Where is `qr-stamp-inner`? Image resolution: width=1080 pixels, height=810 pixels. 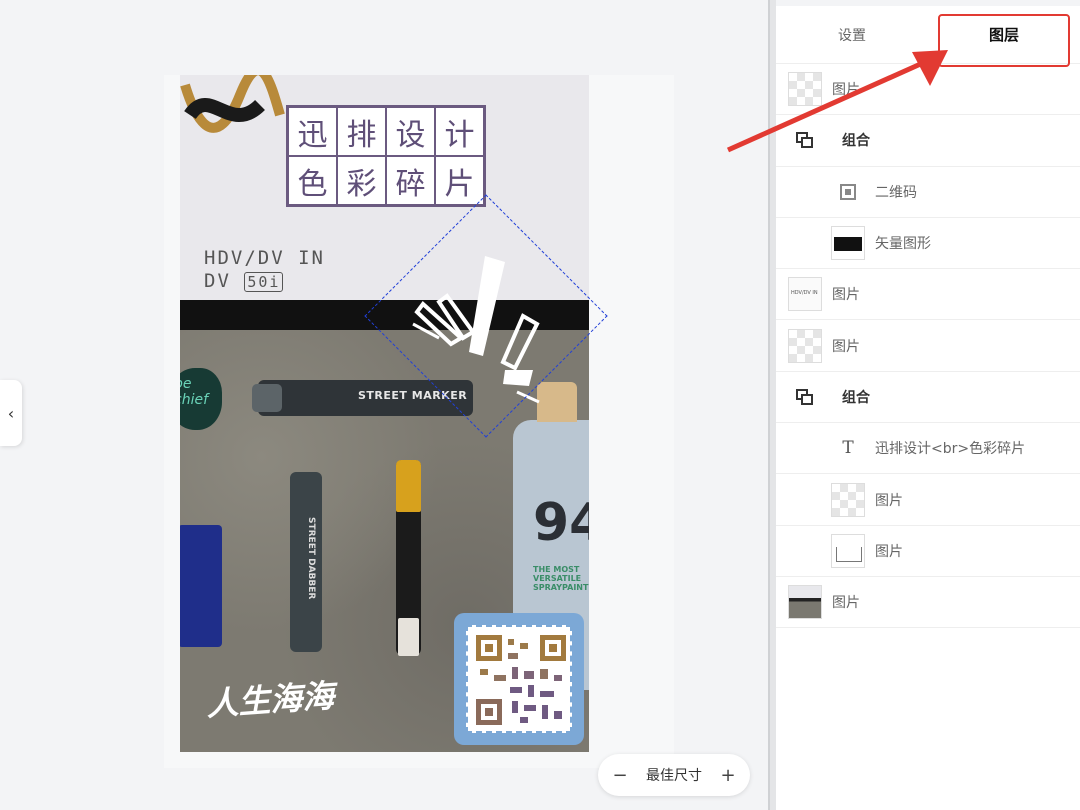 qr-stamp-inner is located at coordinates (519, 679).